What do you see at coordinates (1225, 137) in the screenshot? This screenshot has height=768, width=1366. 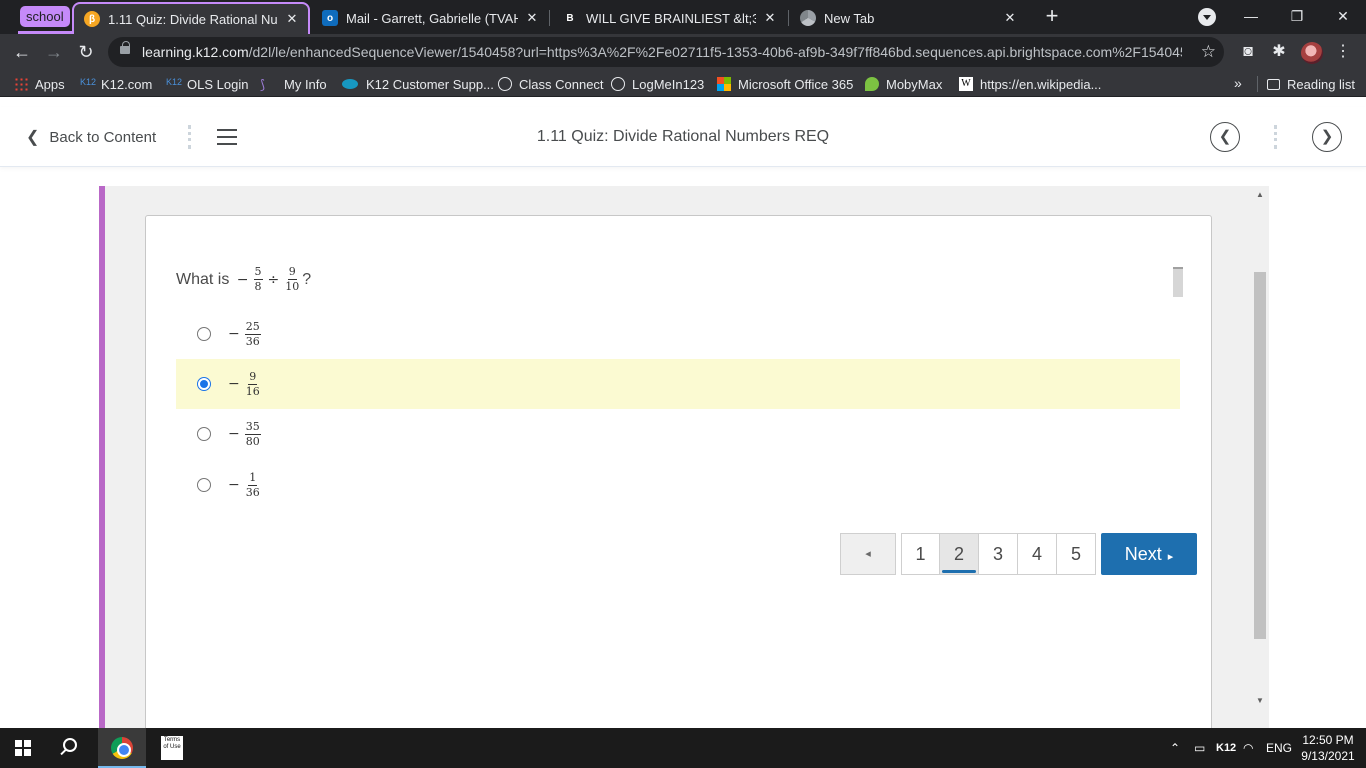 I see `previous-topic-button: ❮` at bounding box center [1225, 137].